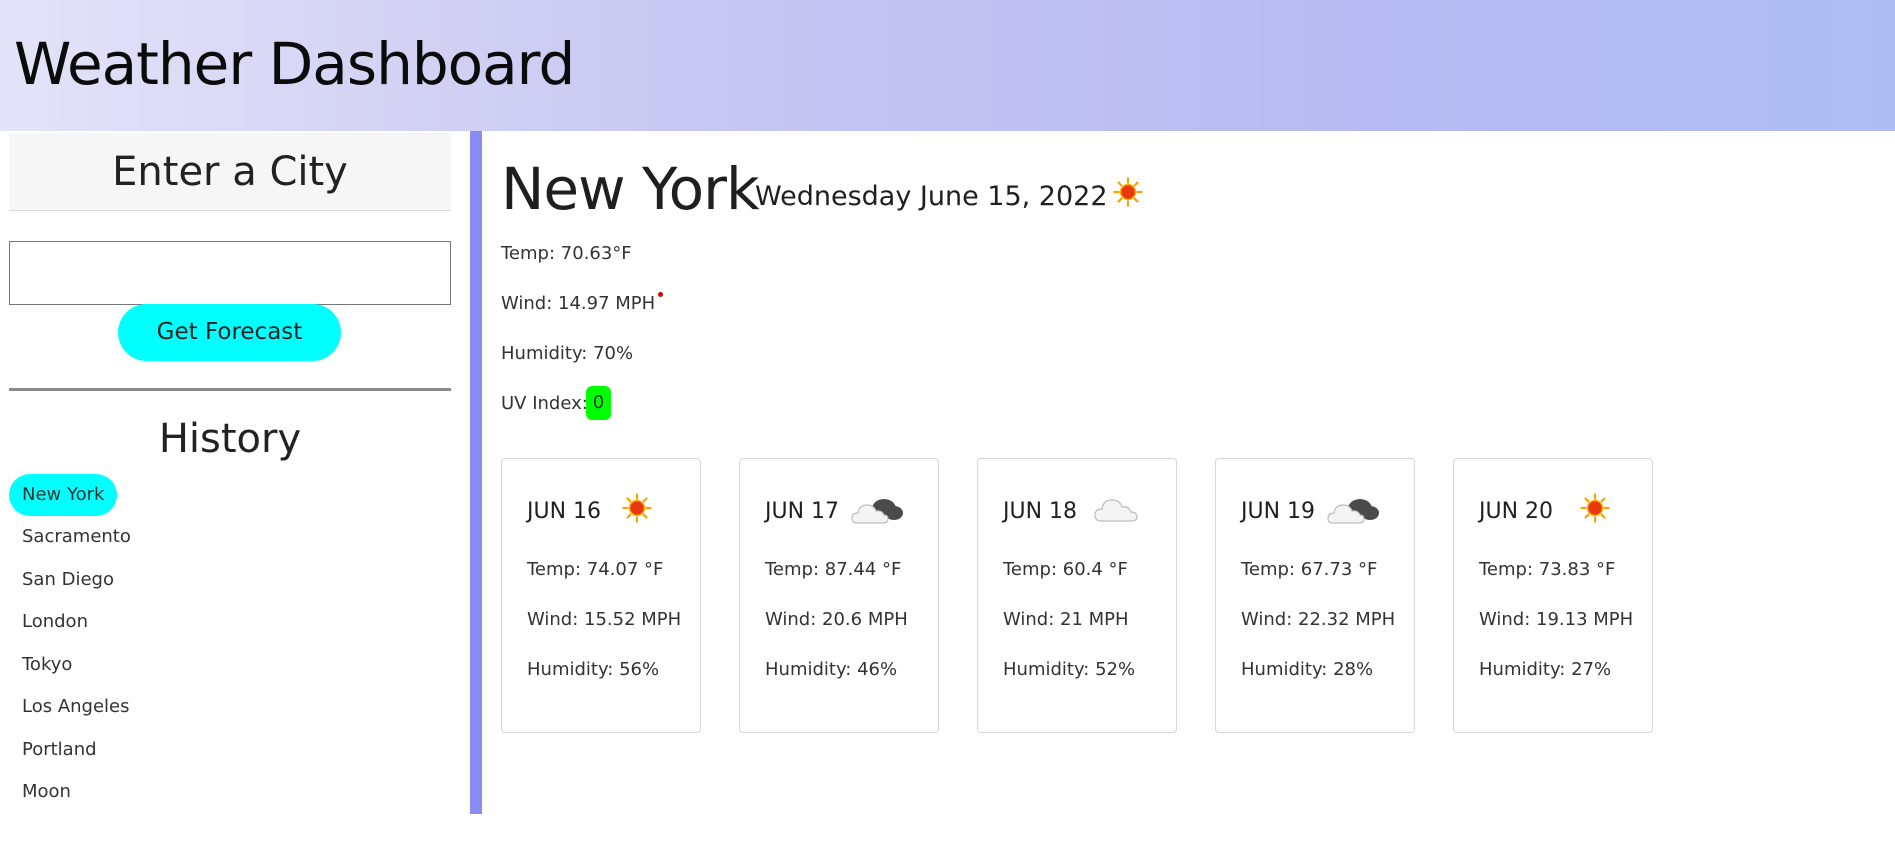 The image size is (1895, 853). I want to click on enter-city-heading: Enter a City, so click(230, 172).